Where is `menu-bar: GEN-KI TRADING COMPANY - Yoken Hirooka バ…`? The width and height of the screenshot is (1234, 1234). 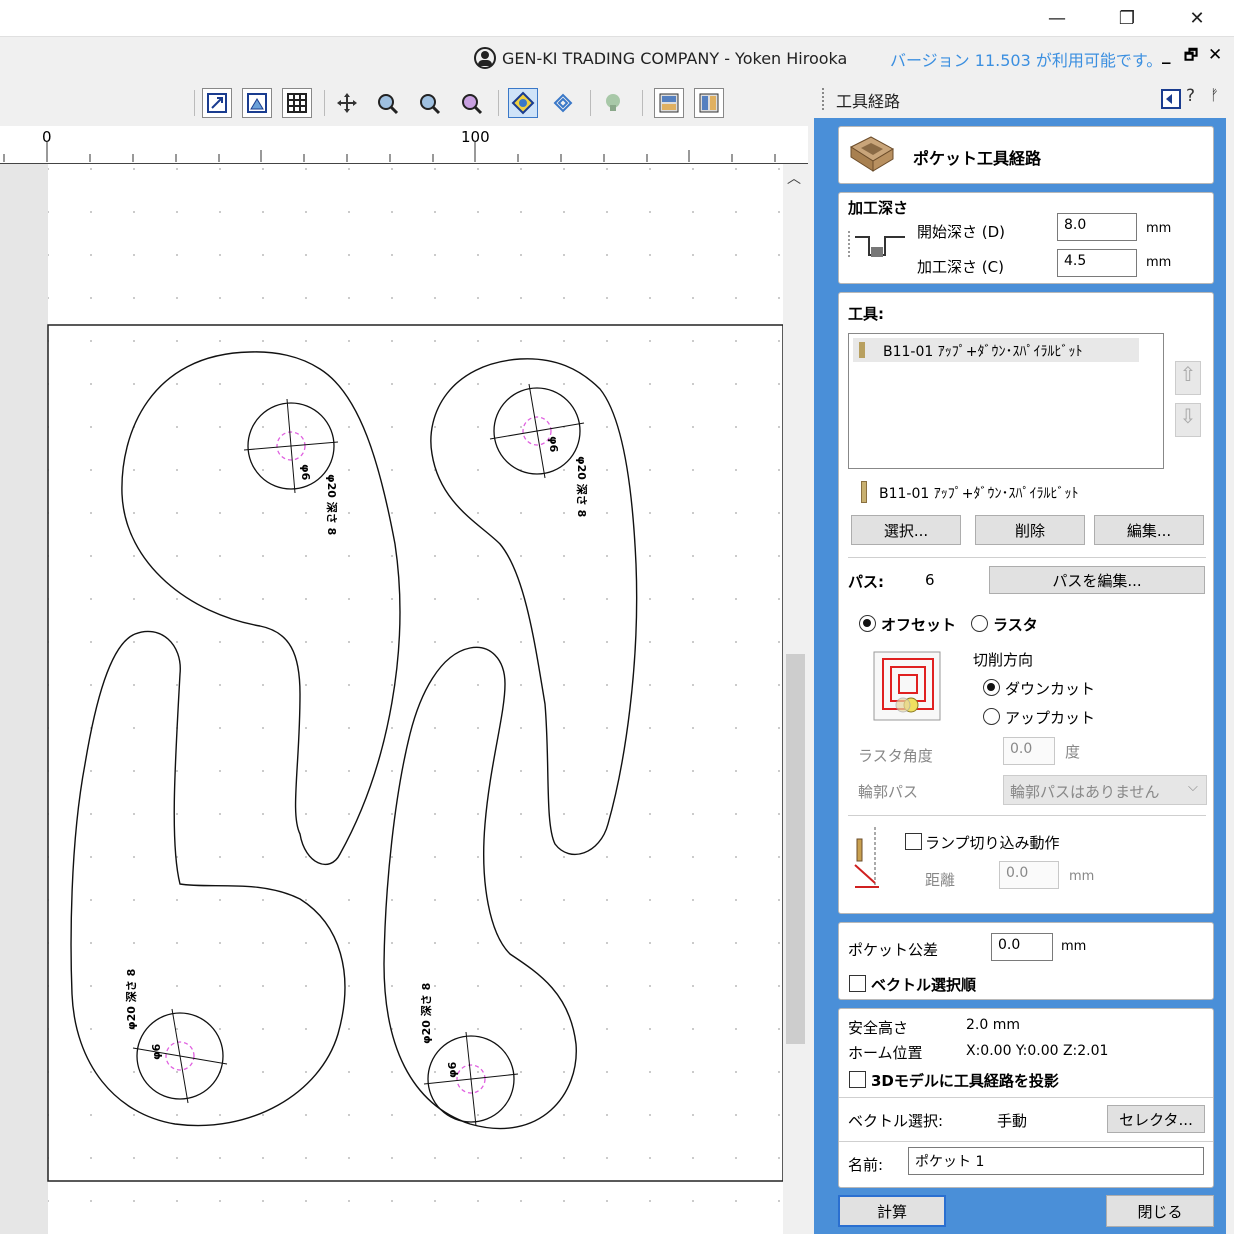 menu-bar: GEN-KI TRADING COMPANY - Yoken Hirooka バ… is located at coordinates (617, 58).